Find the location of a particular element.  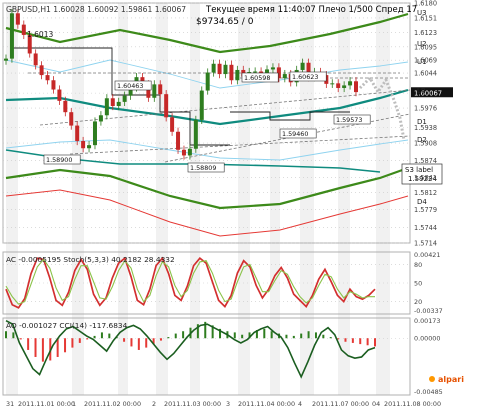

price-annotation: 1.60463 is located at coordinates (130, 86).